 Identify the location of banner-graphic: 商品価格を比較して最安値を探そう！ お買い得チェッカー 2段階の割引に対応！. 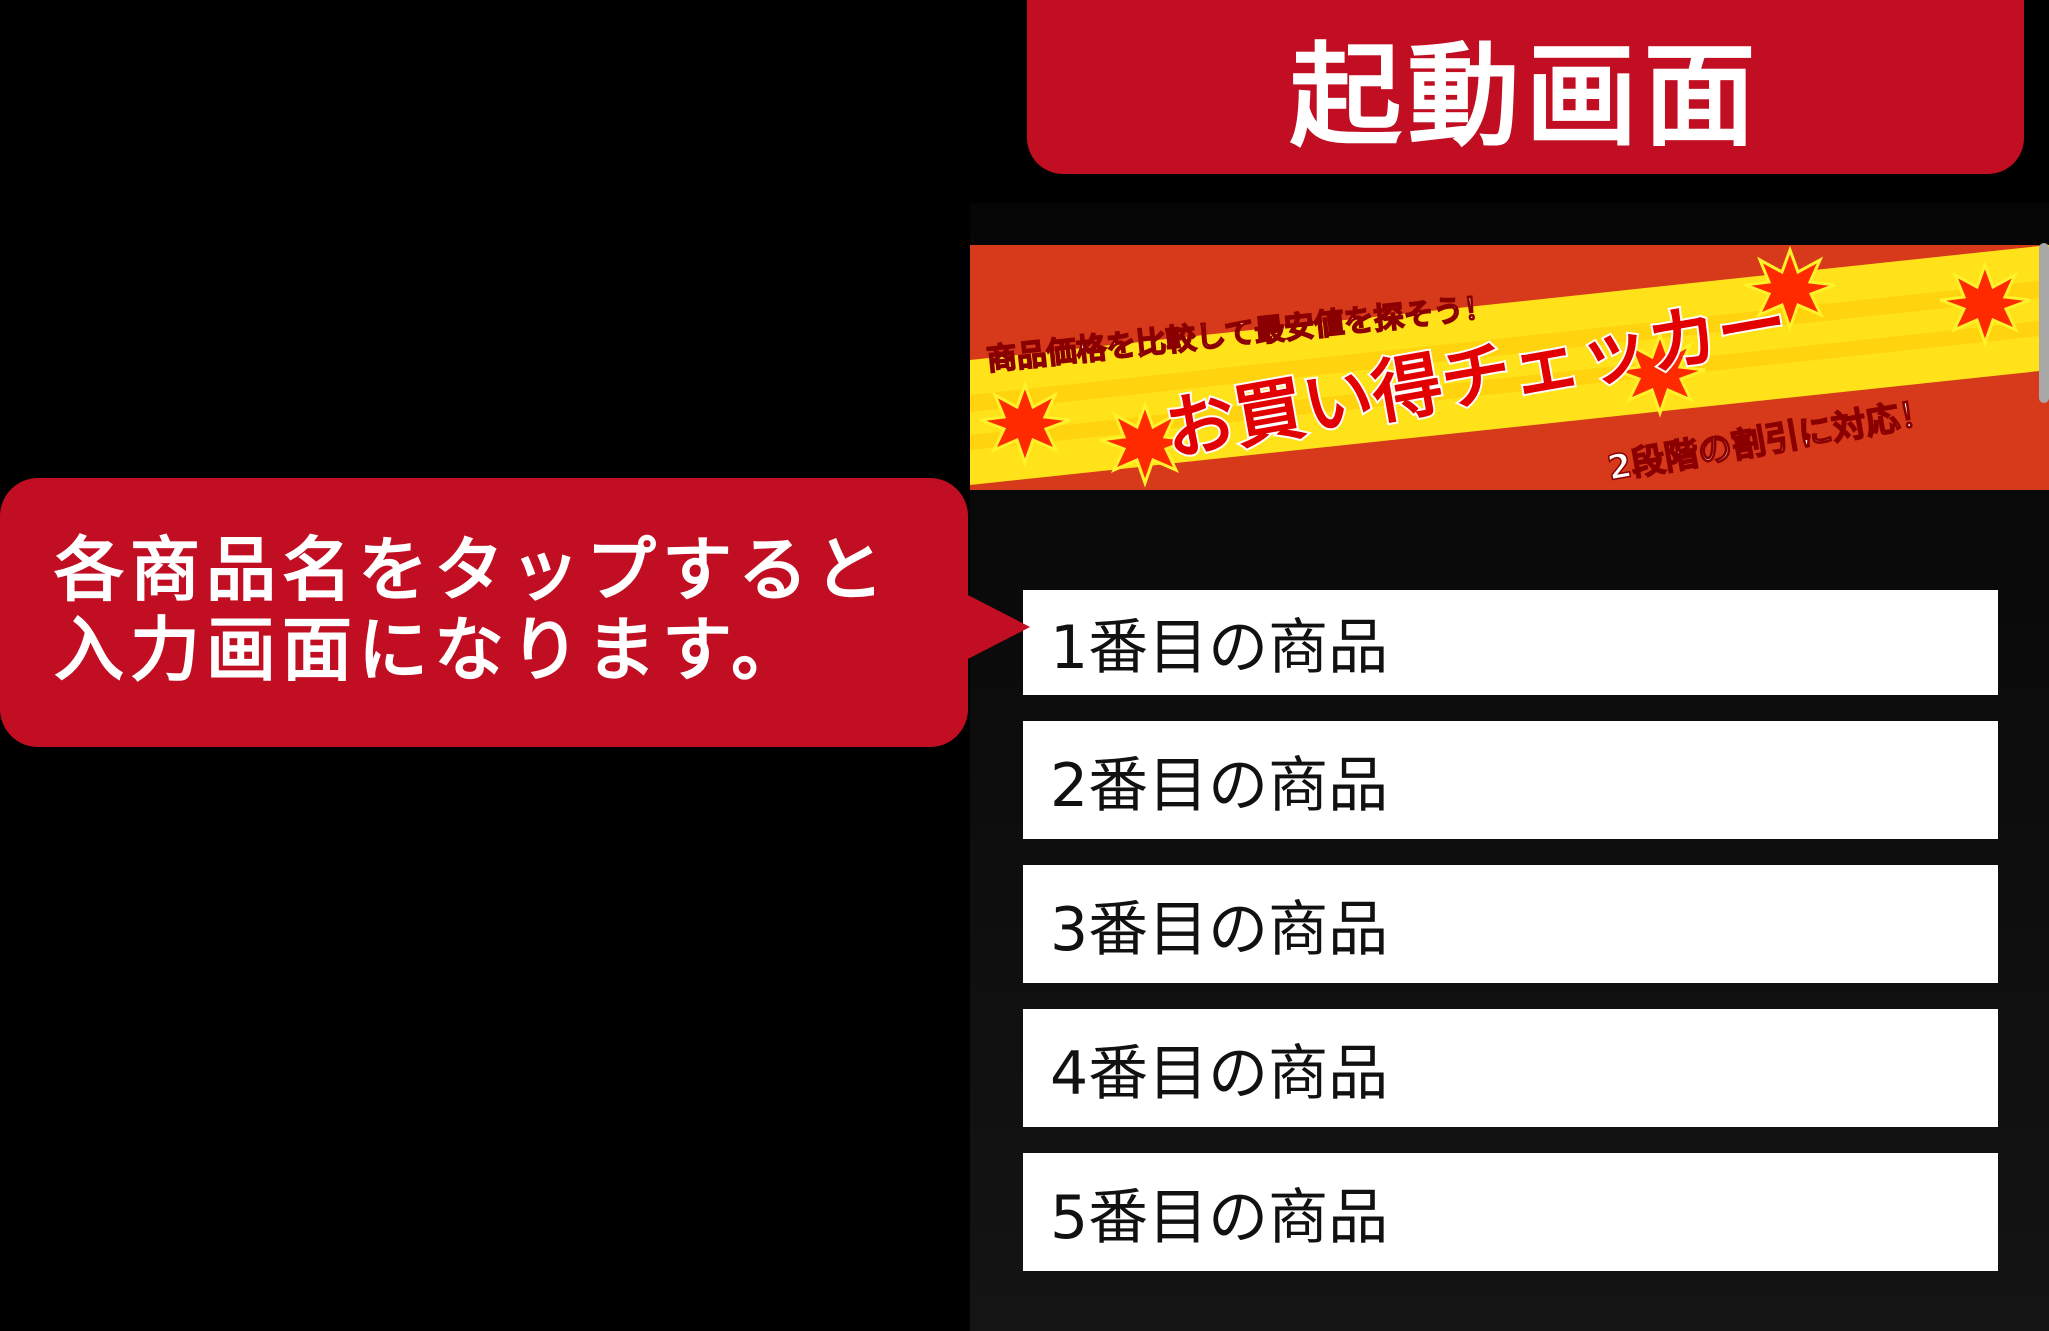
(1509, 367).